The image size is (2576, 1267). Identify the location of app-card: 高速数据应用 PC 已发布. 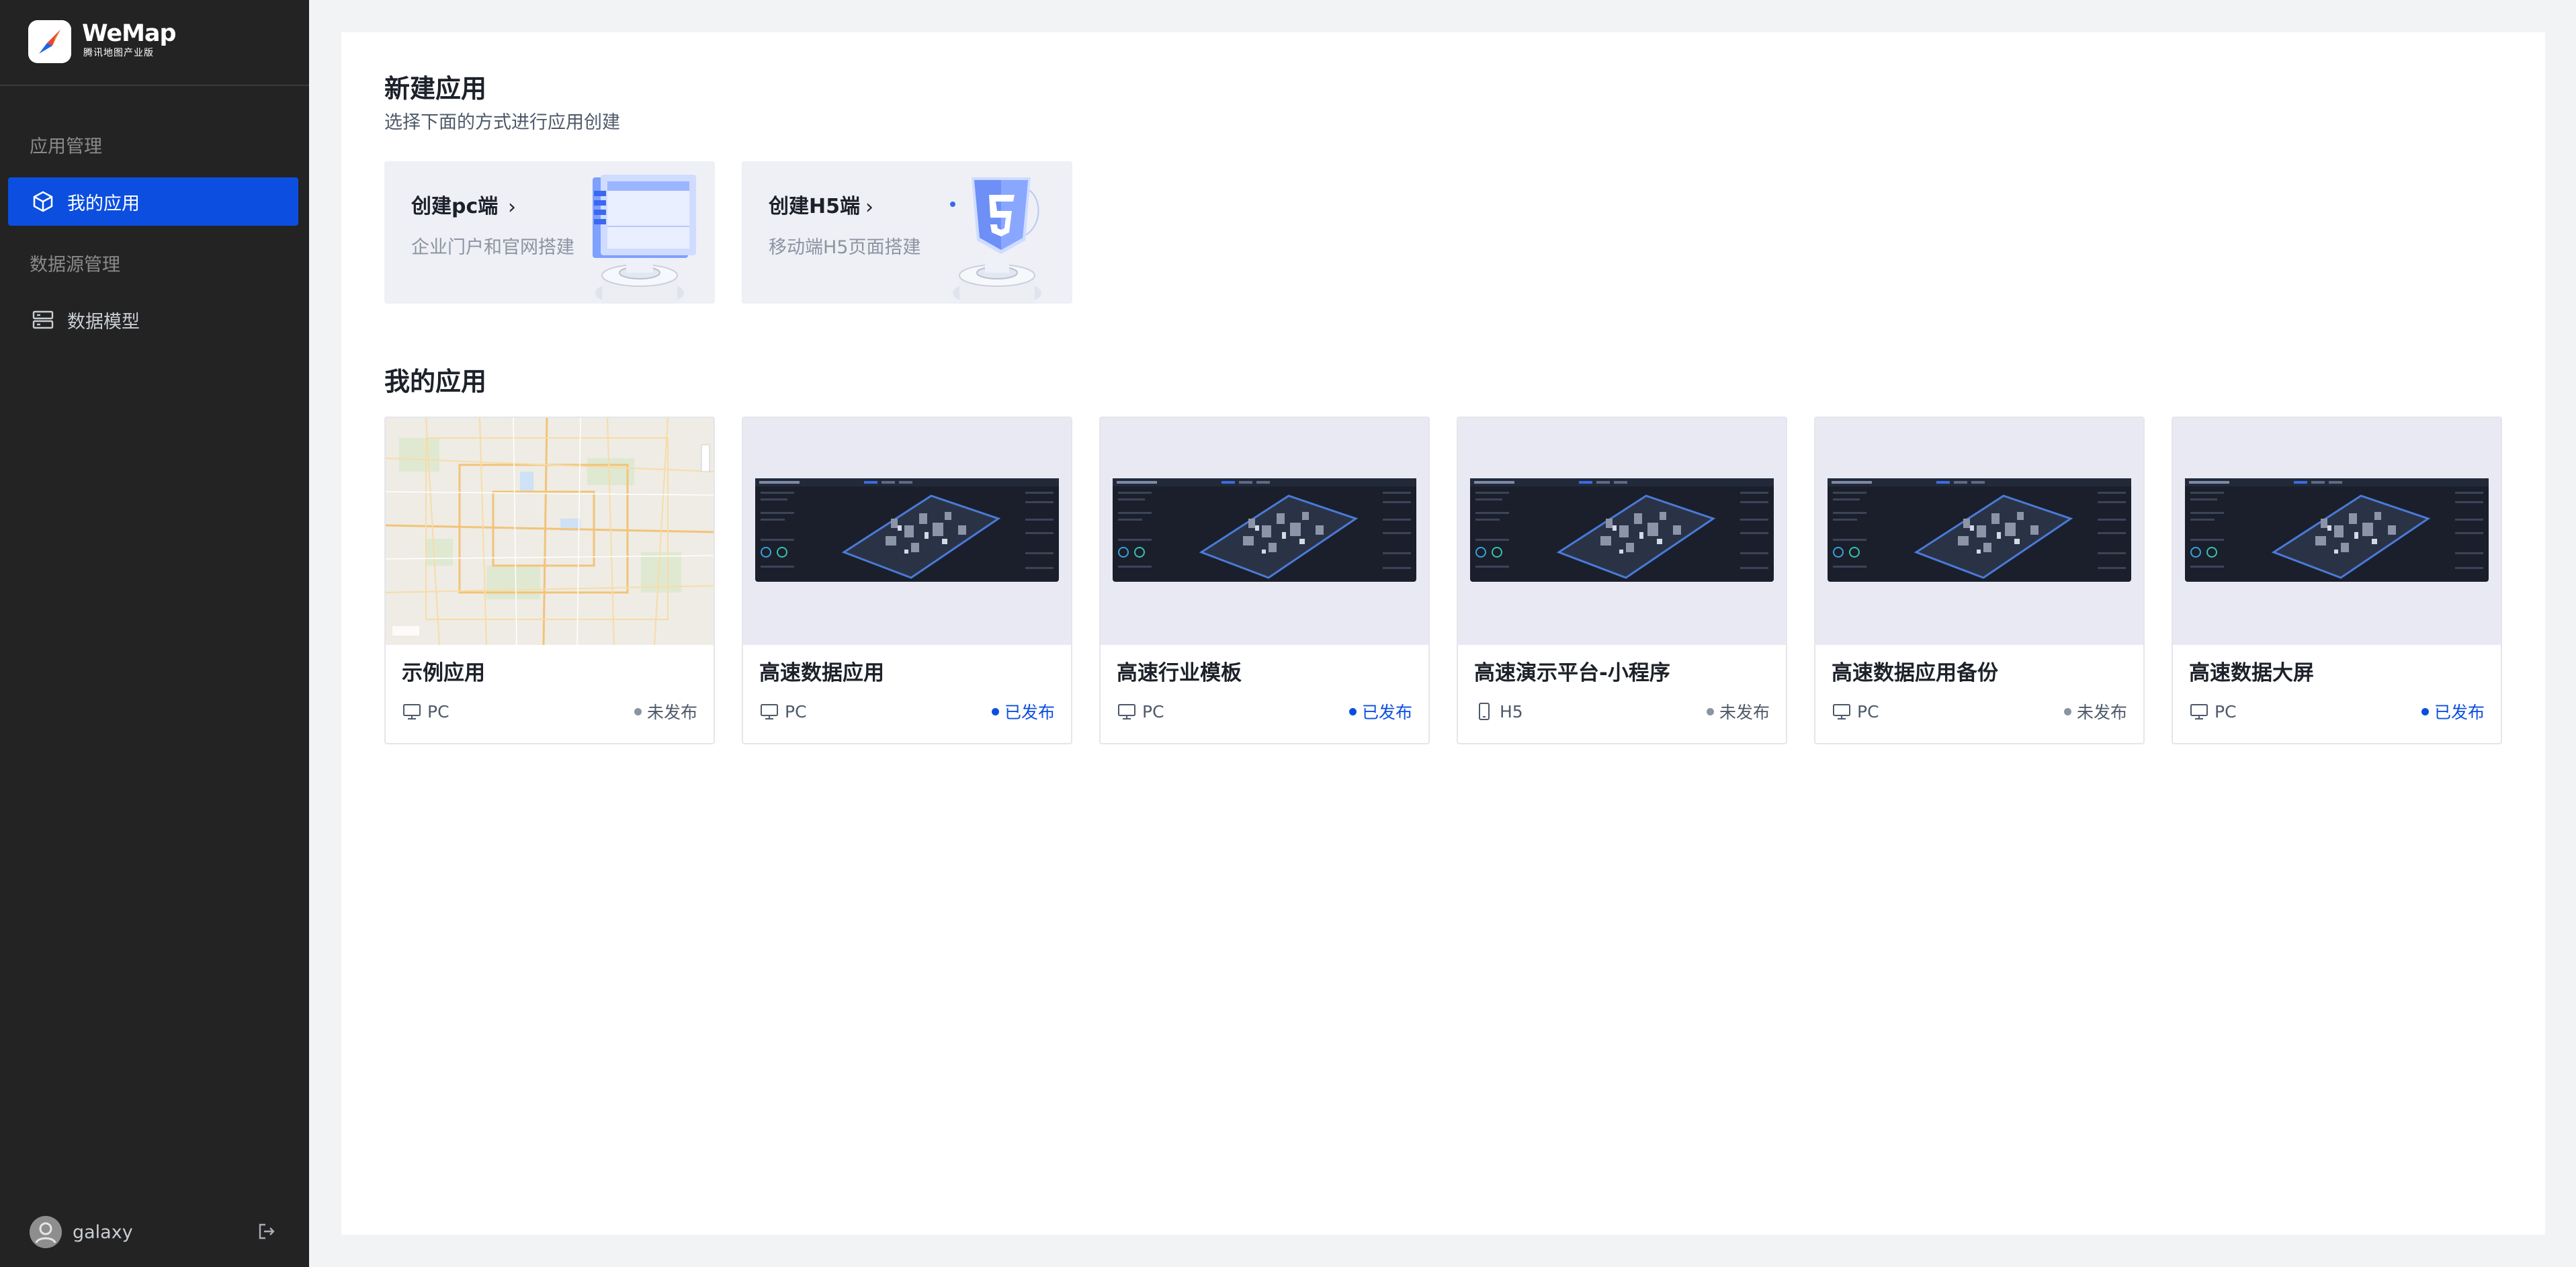
(907, 580).